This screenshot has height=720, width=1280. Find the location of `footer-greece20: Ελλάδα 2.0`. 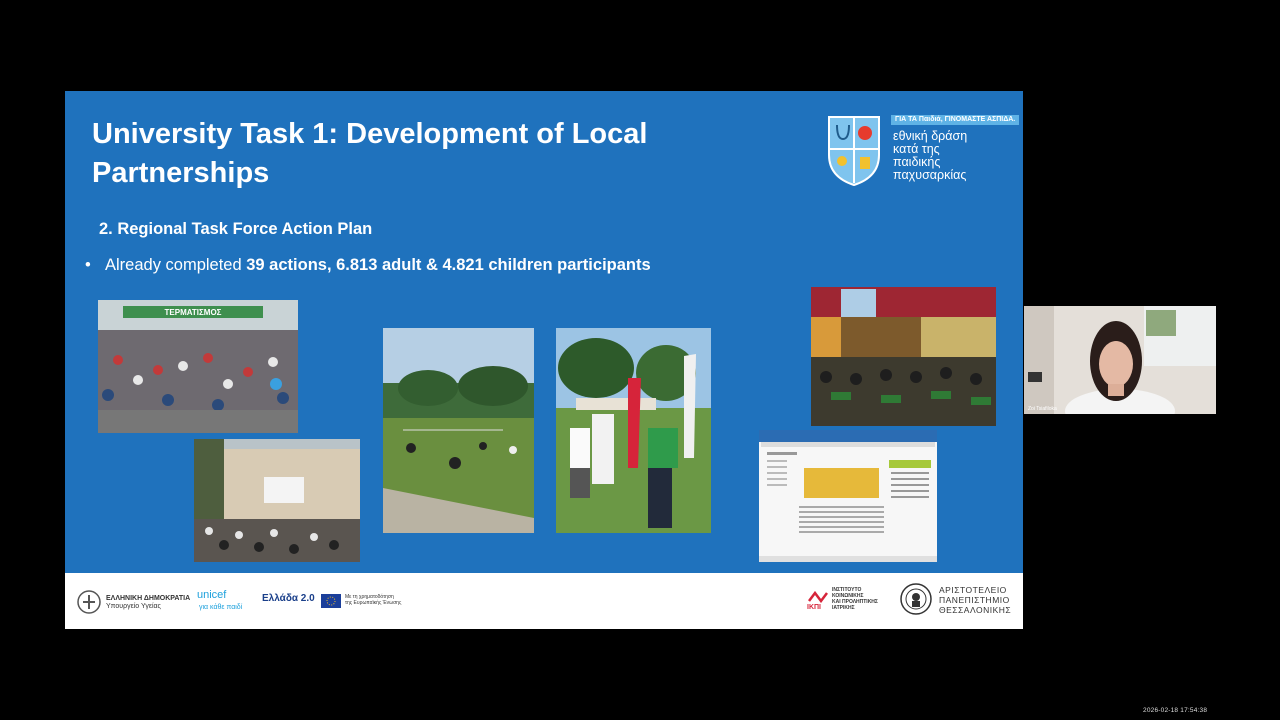

footer-greece20: Ελλάδα 2.0 is located at coordinates (288, 598).